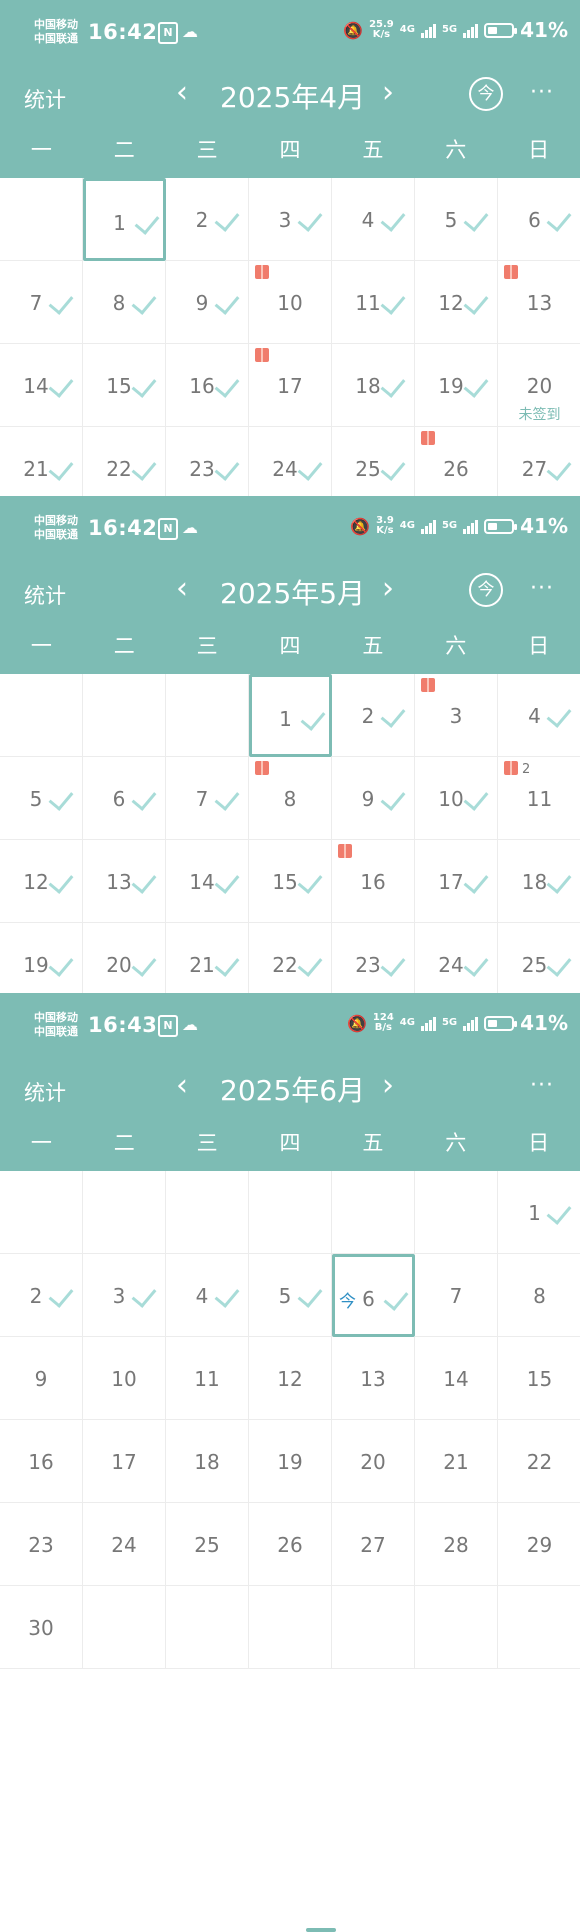 The height and width of the screenshot is (1932, 580). I want to click on status-bar: 中国移动 中国联通 16:43 N ☁ 🔕 124 B/s 4G 5G 41%, so click(290, 1027).